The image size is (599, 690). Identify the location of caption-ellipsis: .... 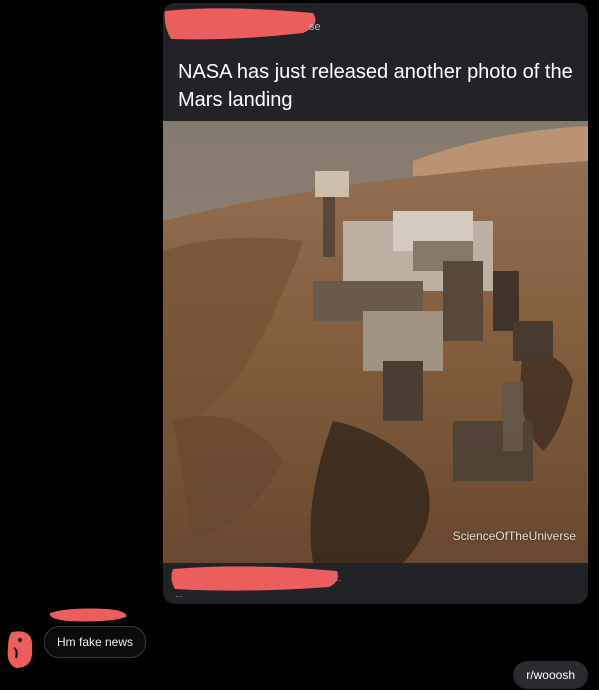
(337, 578).